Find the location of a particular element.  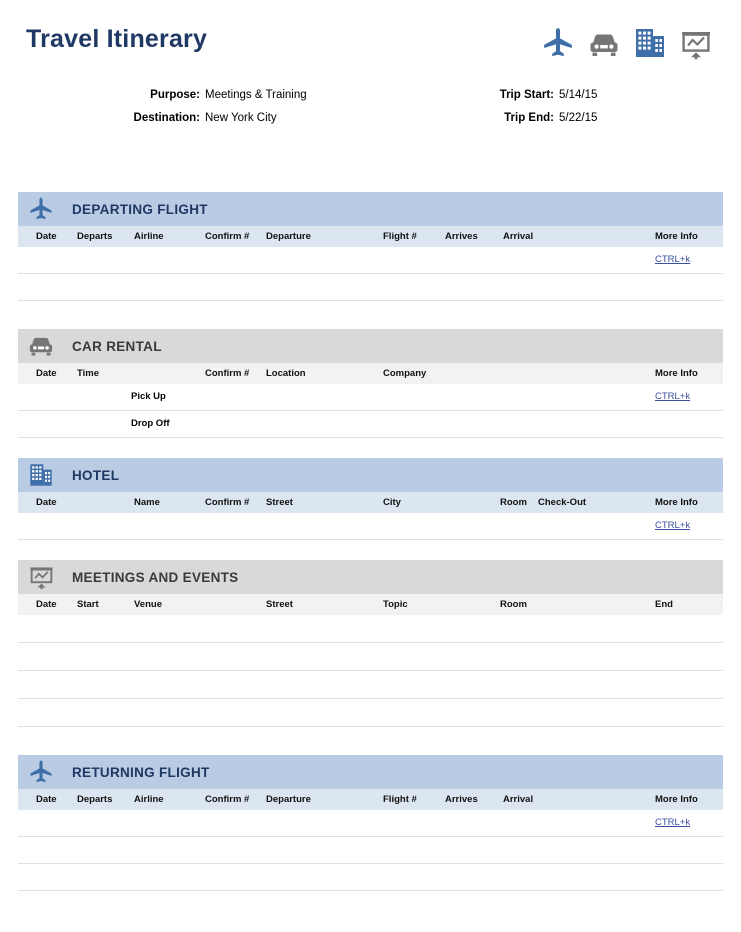

trip-end-field: Trip End: 5/22/15 is located at coordinates (568, 118).